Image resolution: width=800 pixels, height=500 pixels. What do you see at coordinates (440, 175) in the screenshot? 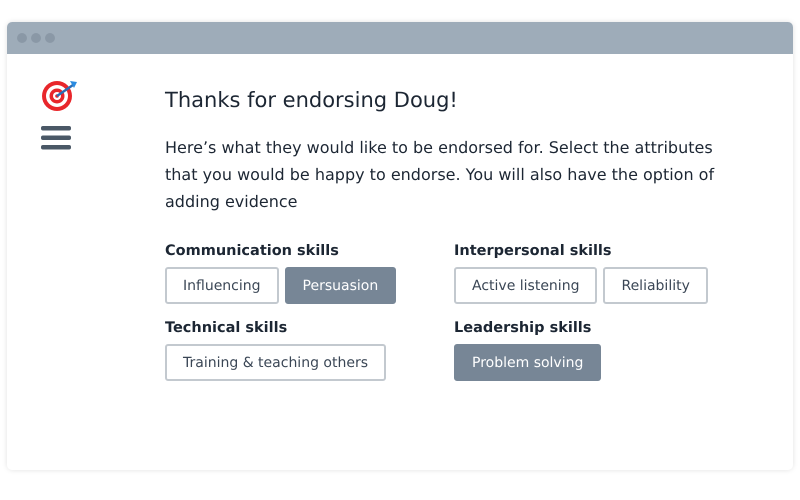
I see `intro-text: Here’s what they would like to be endorsed for. Select the attributes that you would be happy to endorse. You will also have the option of adding evidence` at bounding box center [440, 175].